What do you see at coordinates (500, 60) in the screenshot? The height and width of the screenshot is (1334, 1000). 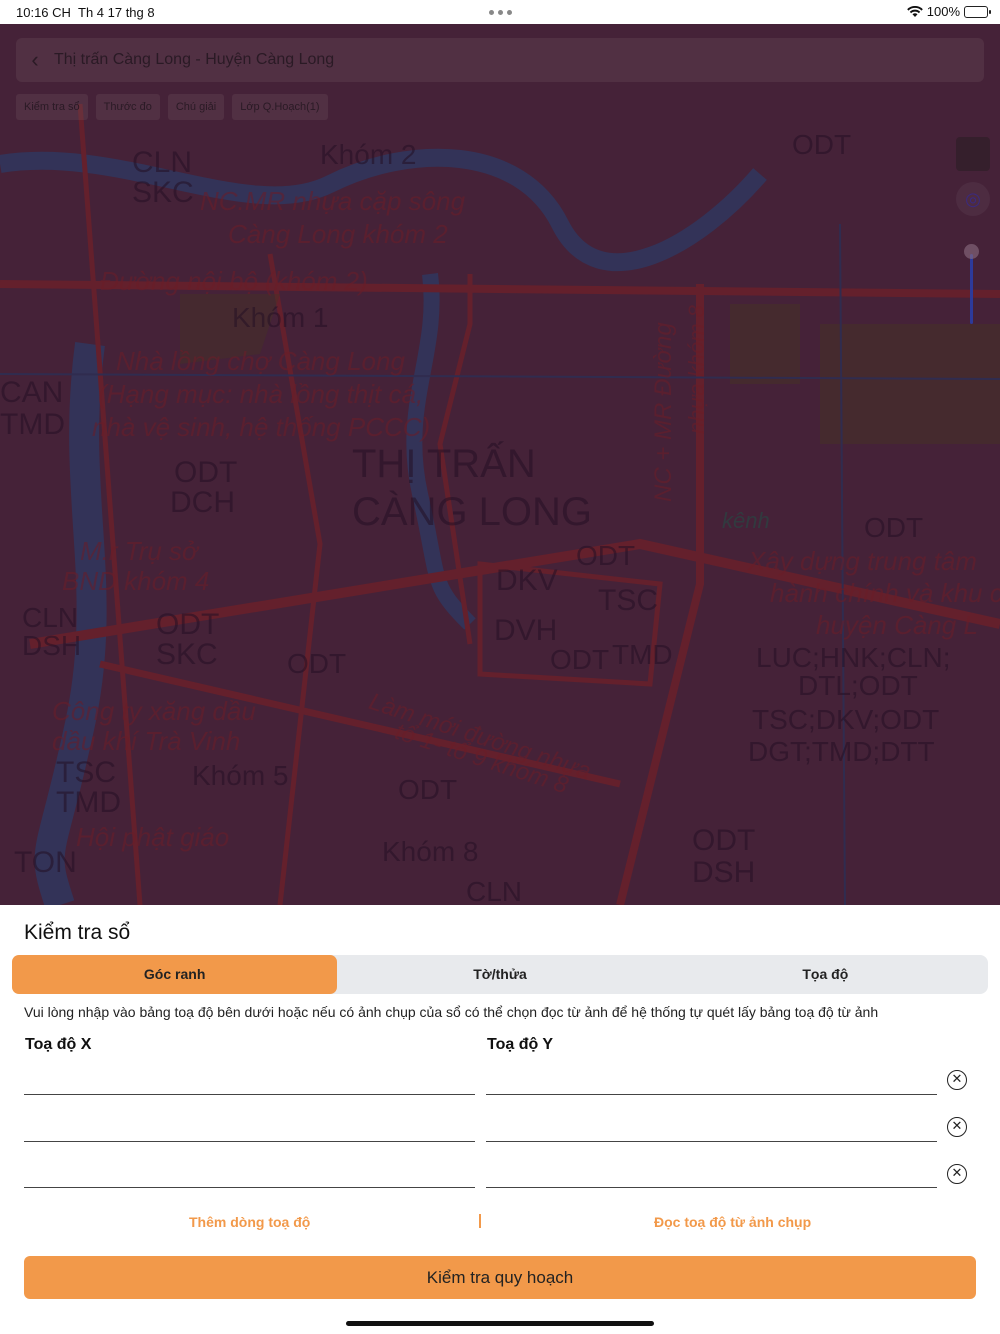 I see `map-header: ‹ Thị trấn Càng Long - Huyện Càng Long` at bounding box center [500, 60].